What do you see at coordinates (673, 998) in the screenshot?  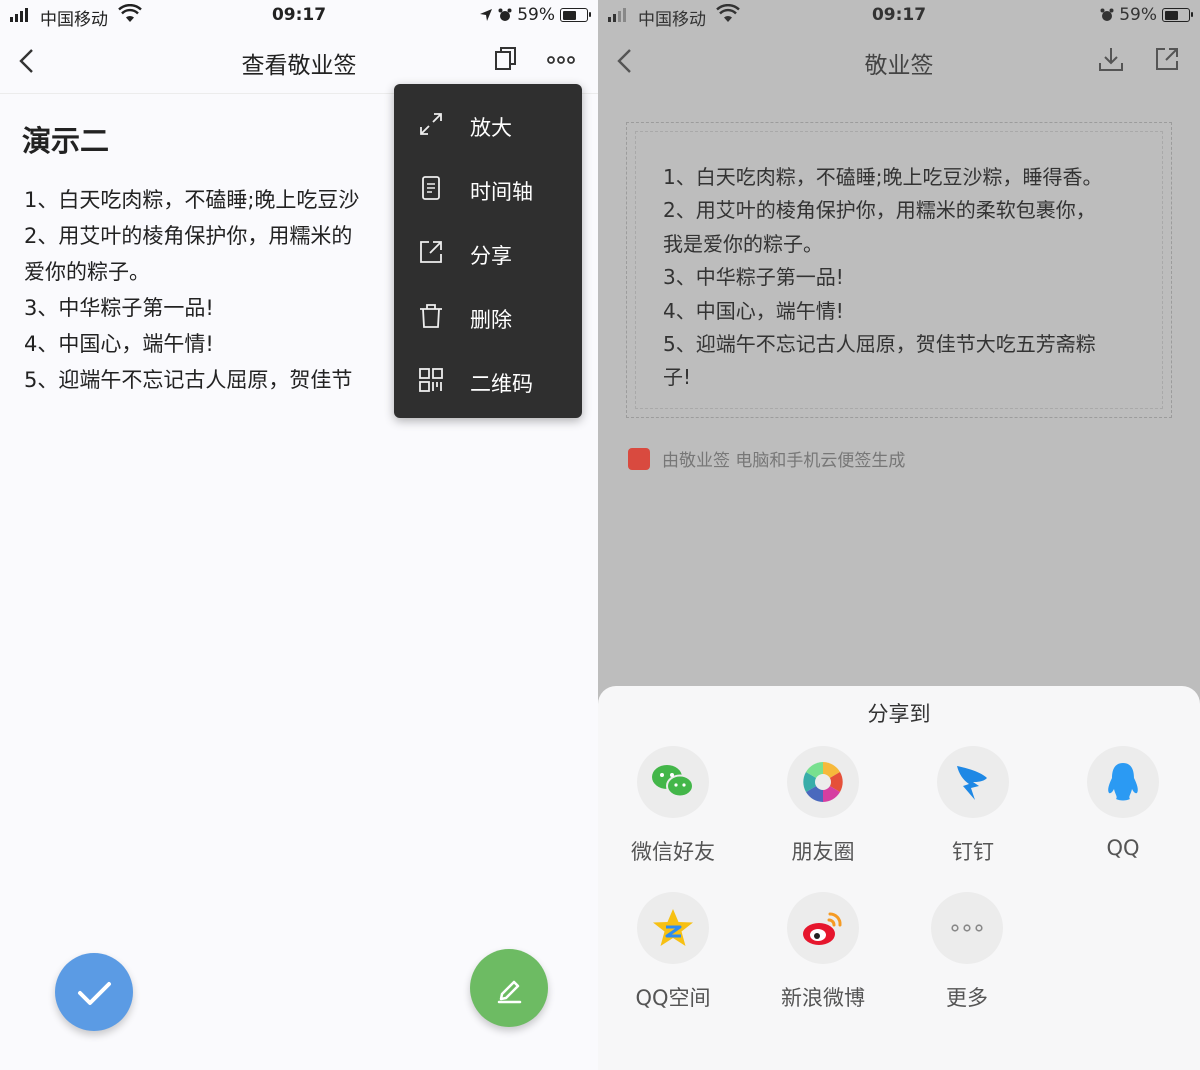 I see `share-item-label: QQ空间` at bounding box center [673, 998].